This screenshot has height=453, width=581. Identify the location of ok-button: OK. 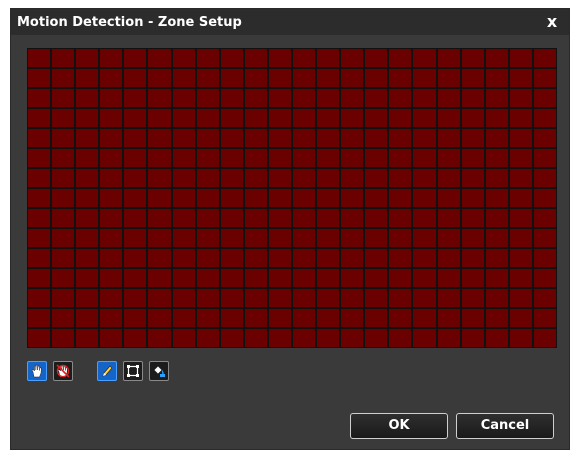
(399, 426).